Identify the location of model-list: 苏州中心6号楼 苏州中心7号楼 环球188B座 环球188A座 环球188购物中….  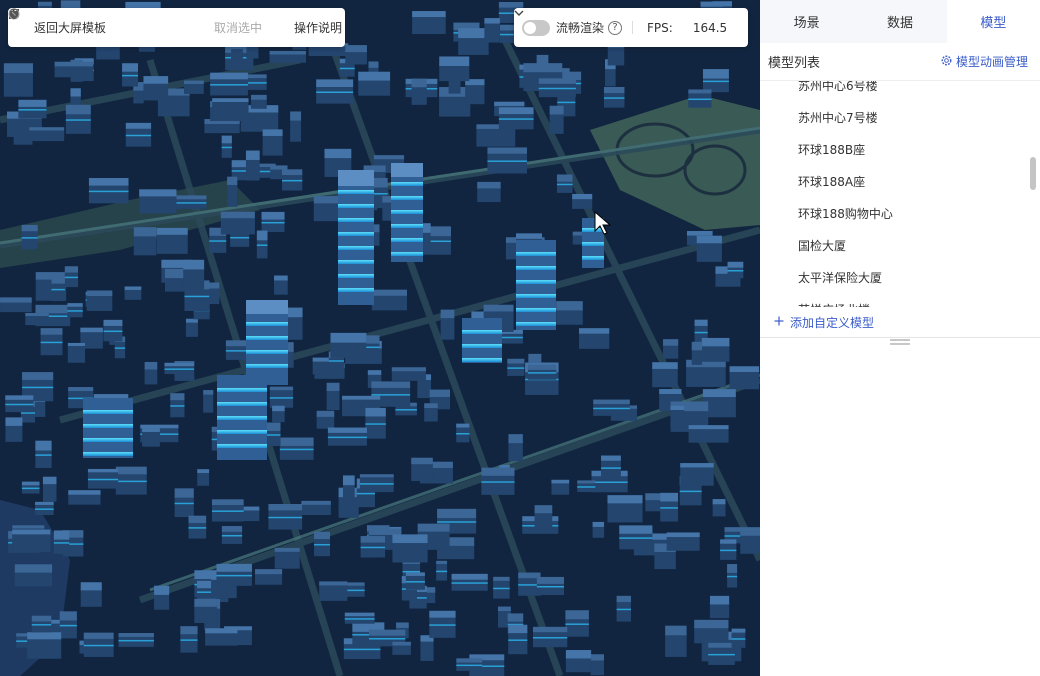
(900, 194).